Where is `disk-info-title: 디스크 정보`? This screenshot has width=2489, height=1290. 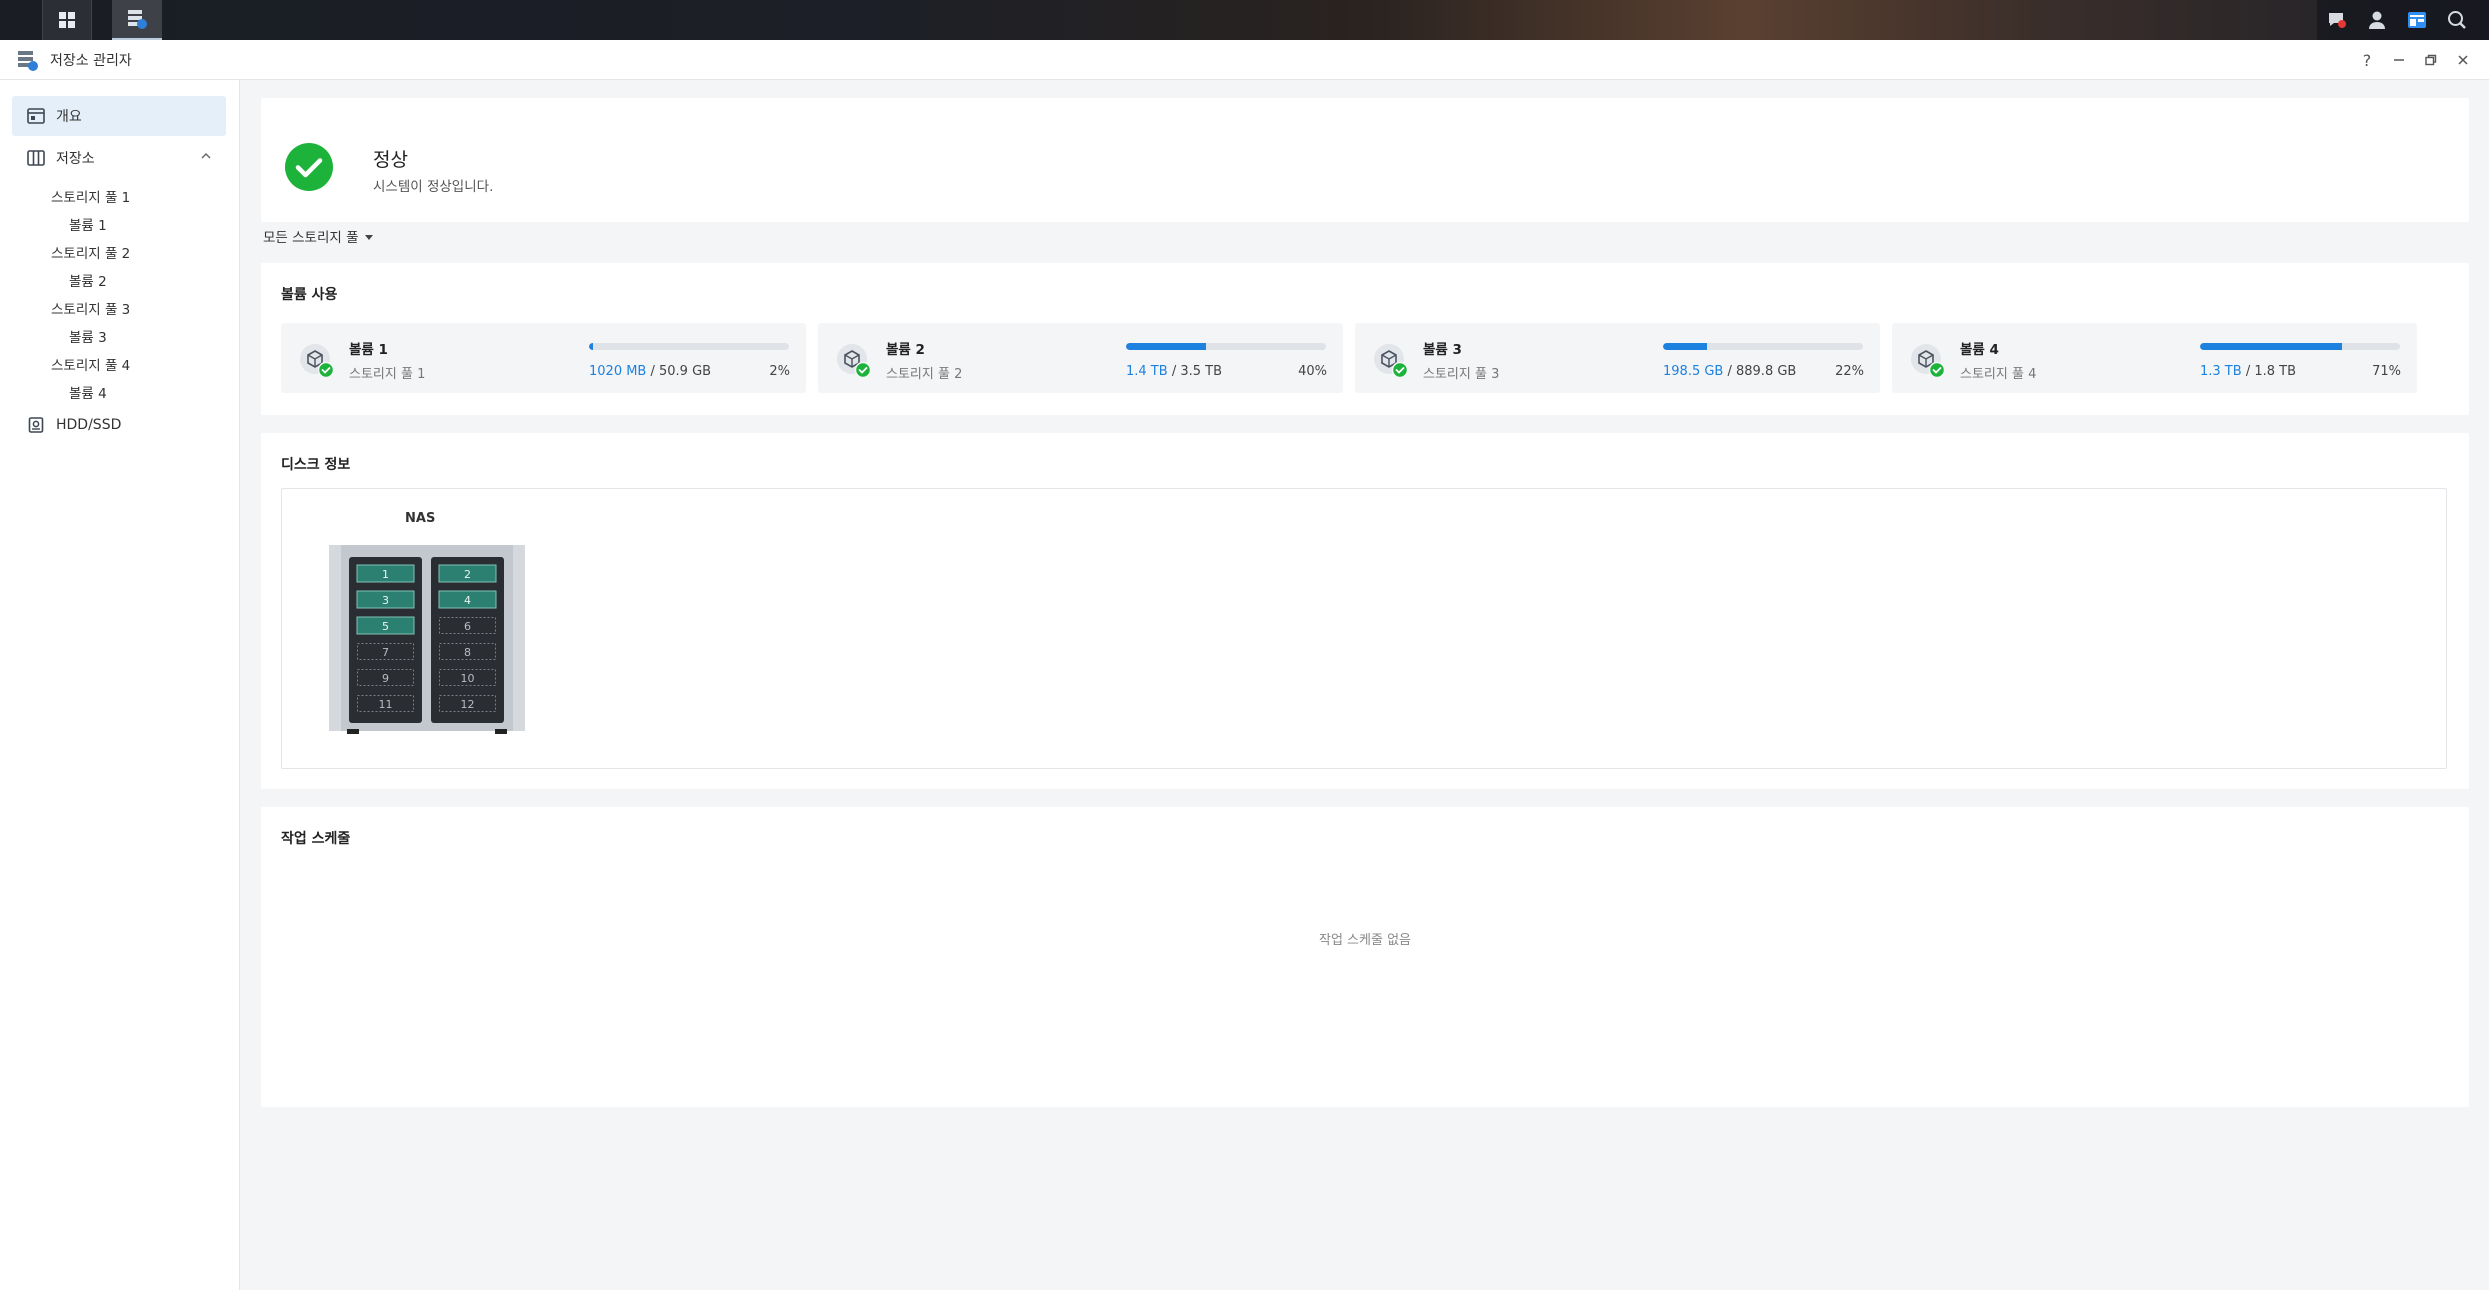
disk-info-title: 디스크 정보 is located at coordinates (316, 465).